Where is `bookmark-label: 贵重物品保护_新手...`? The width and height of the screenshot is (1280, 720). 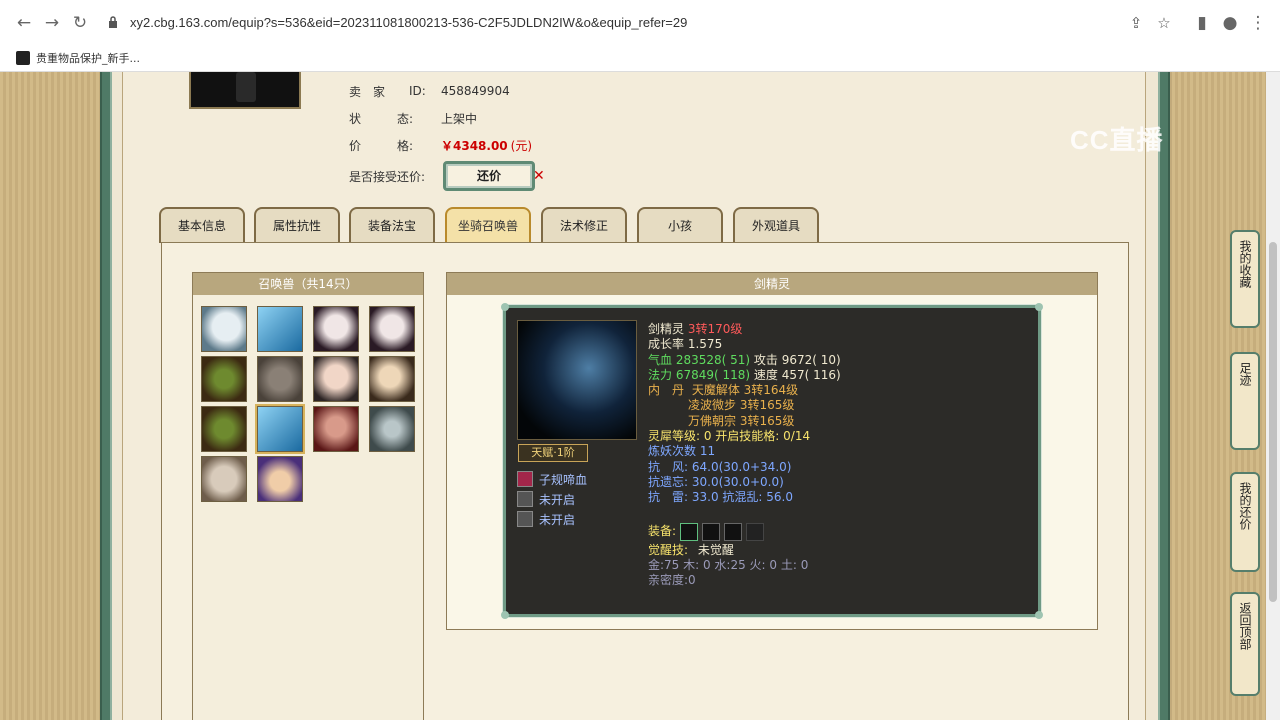 bookmark-label: 贵重物品保护_新手... is located at coordinates (88, 58).